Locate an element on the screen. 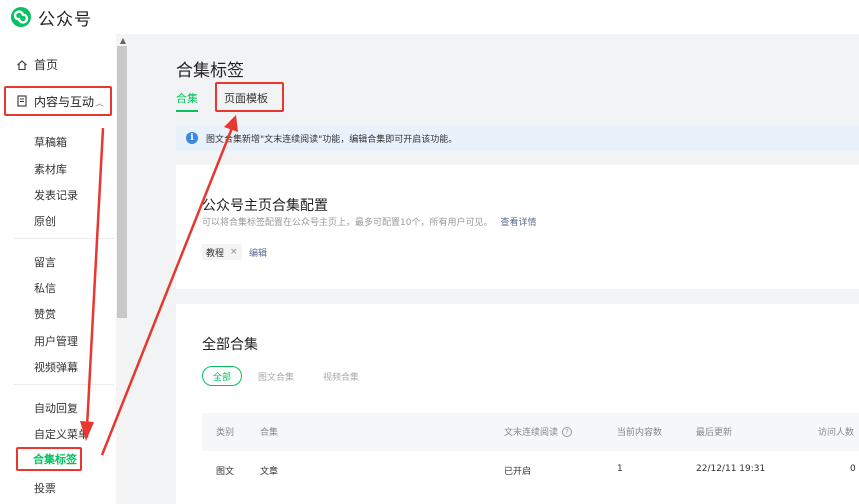  close-icon: × is located at coordinates (234, 252).